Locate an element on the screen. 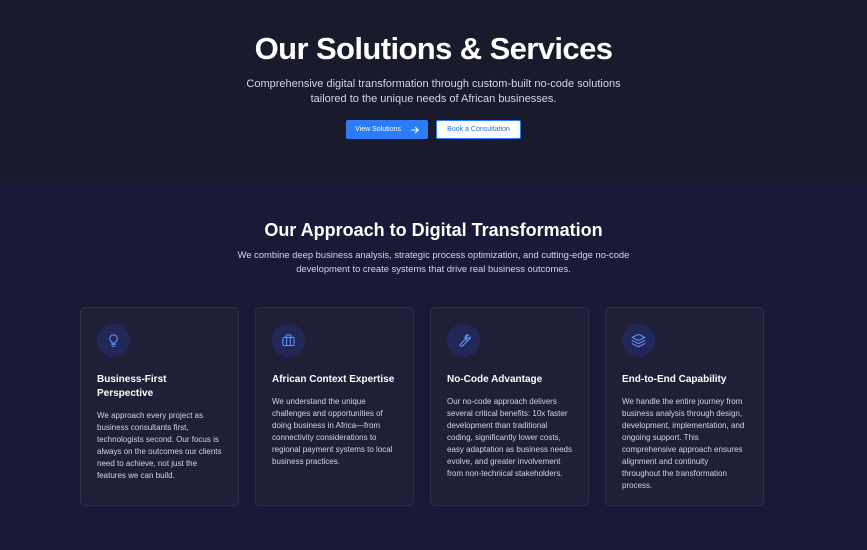  card-title: No-Code Advantage is located at coordinates (495, 379).